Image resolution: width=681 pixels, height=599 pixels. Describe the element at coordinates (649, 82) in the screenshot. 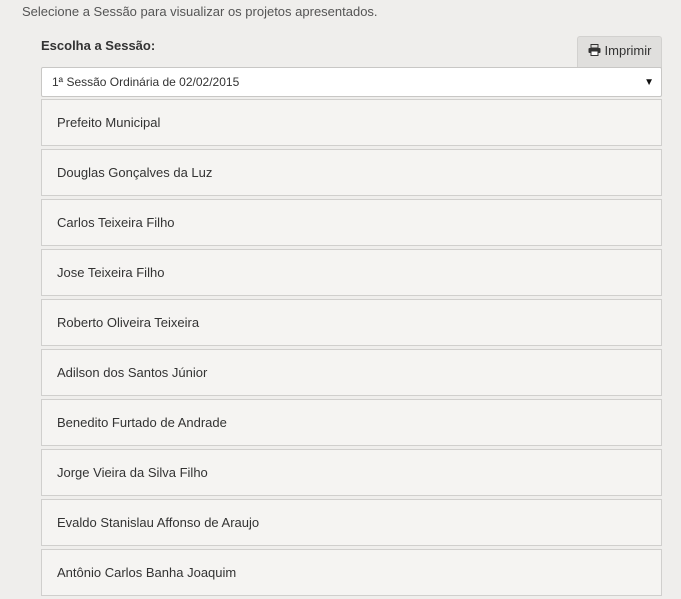

I see `dropdown-arrow-icon: ▼` at that location.